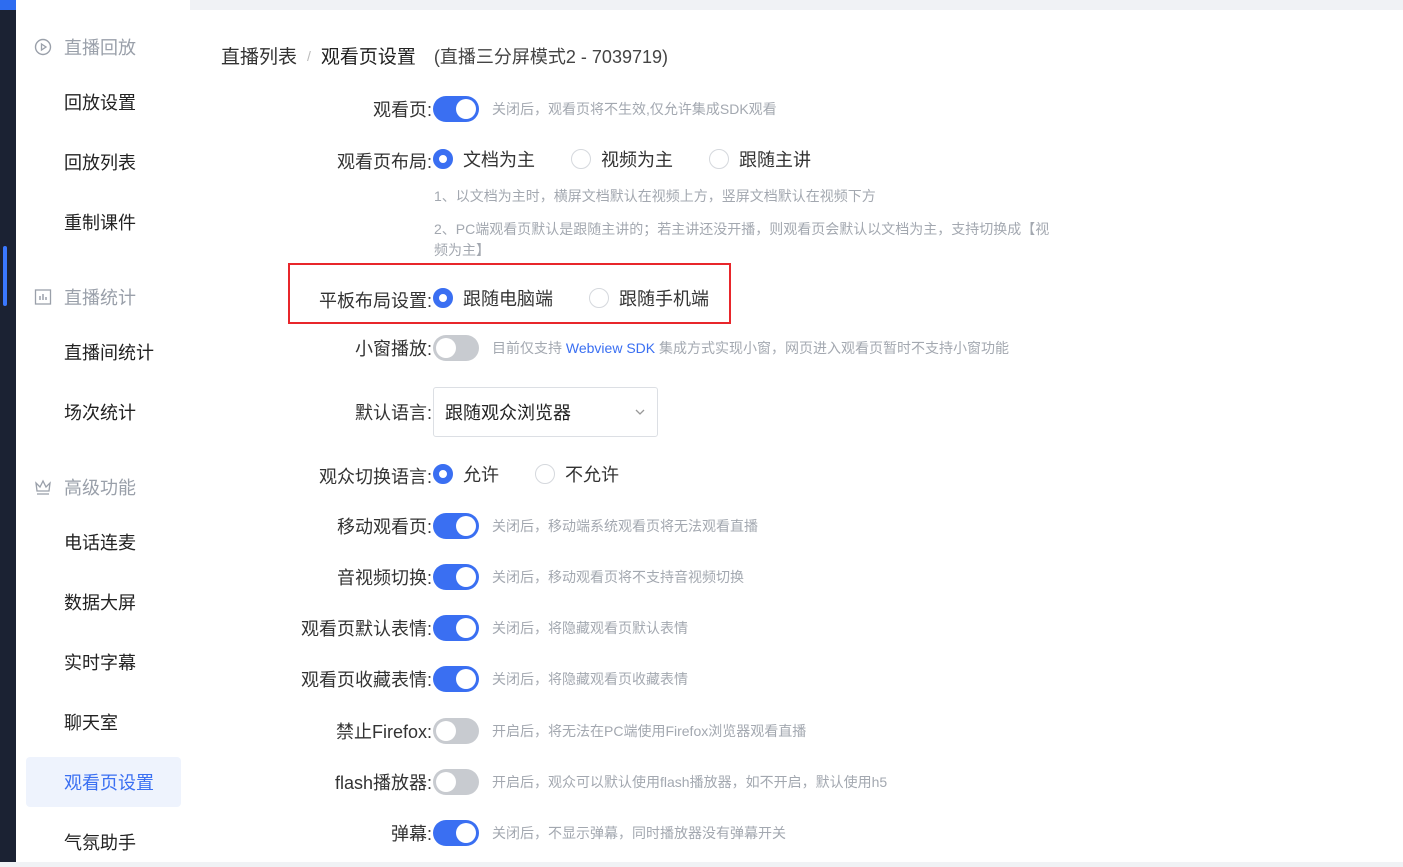  Describe the element at coordinates (366, 629) in the screenshot. I see `field-label: 观看页默认表情:` at that location.